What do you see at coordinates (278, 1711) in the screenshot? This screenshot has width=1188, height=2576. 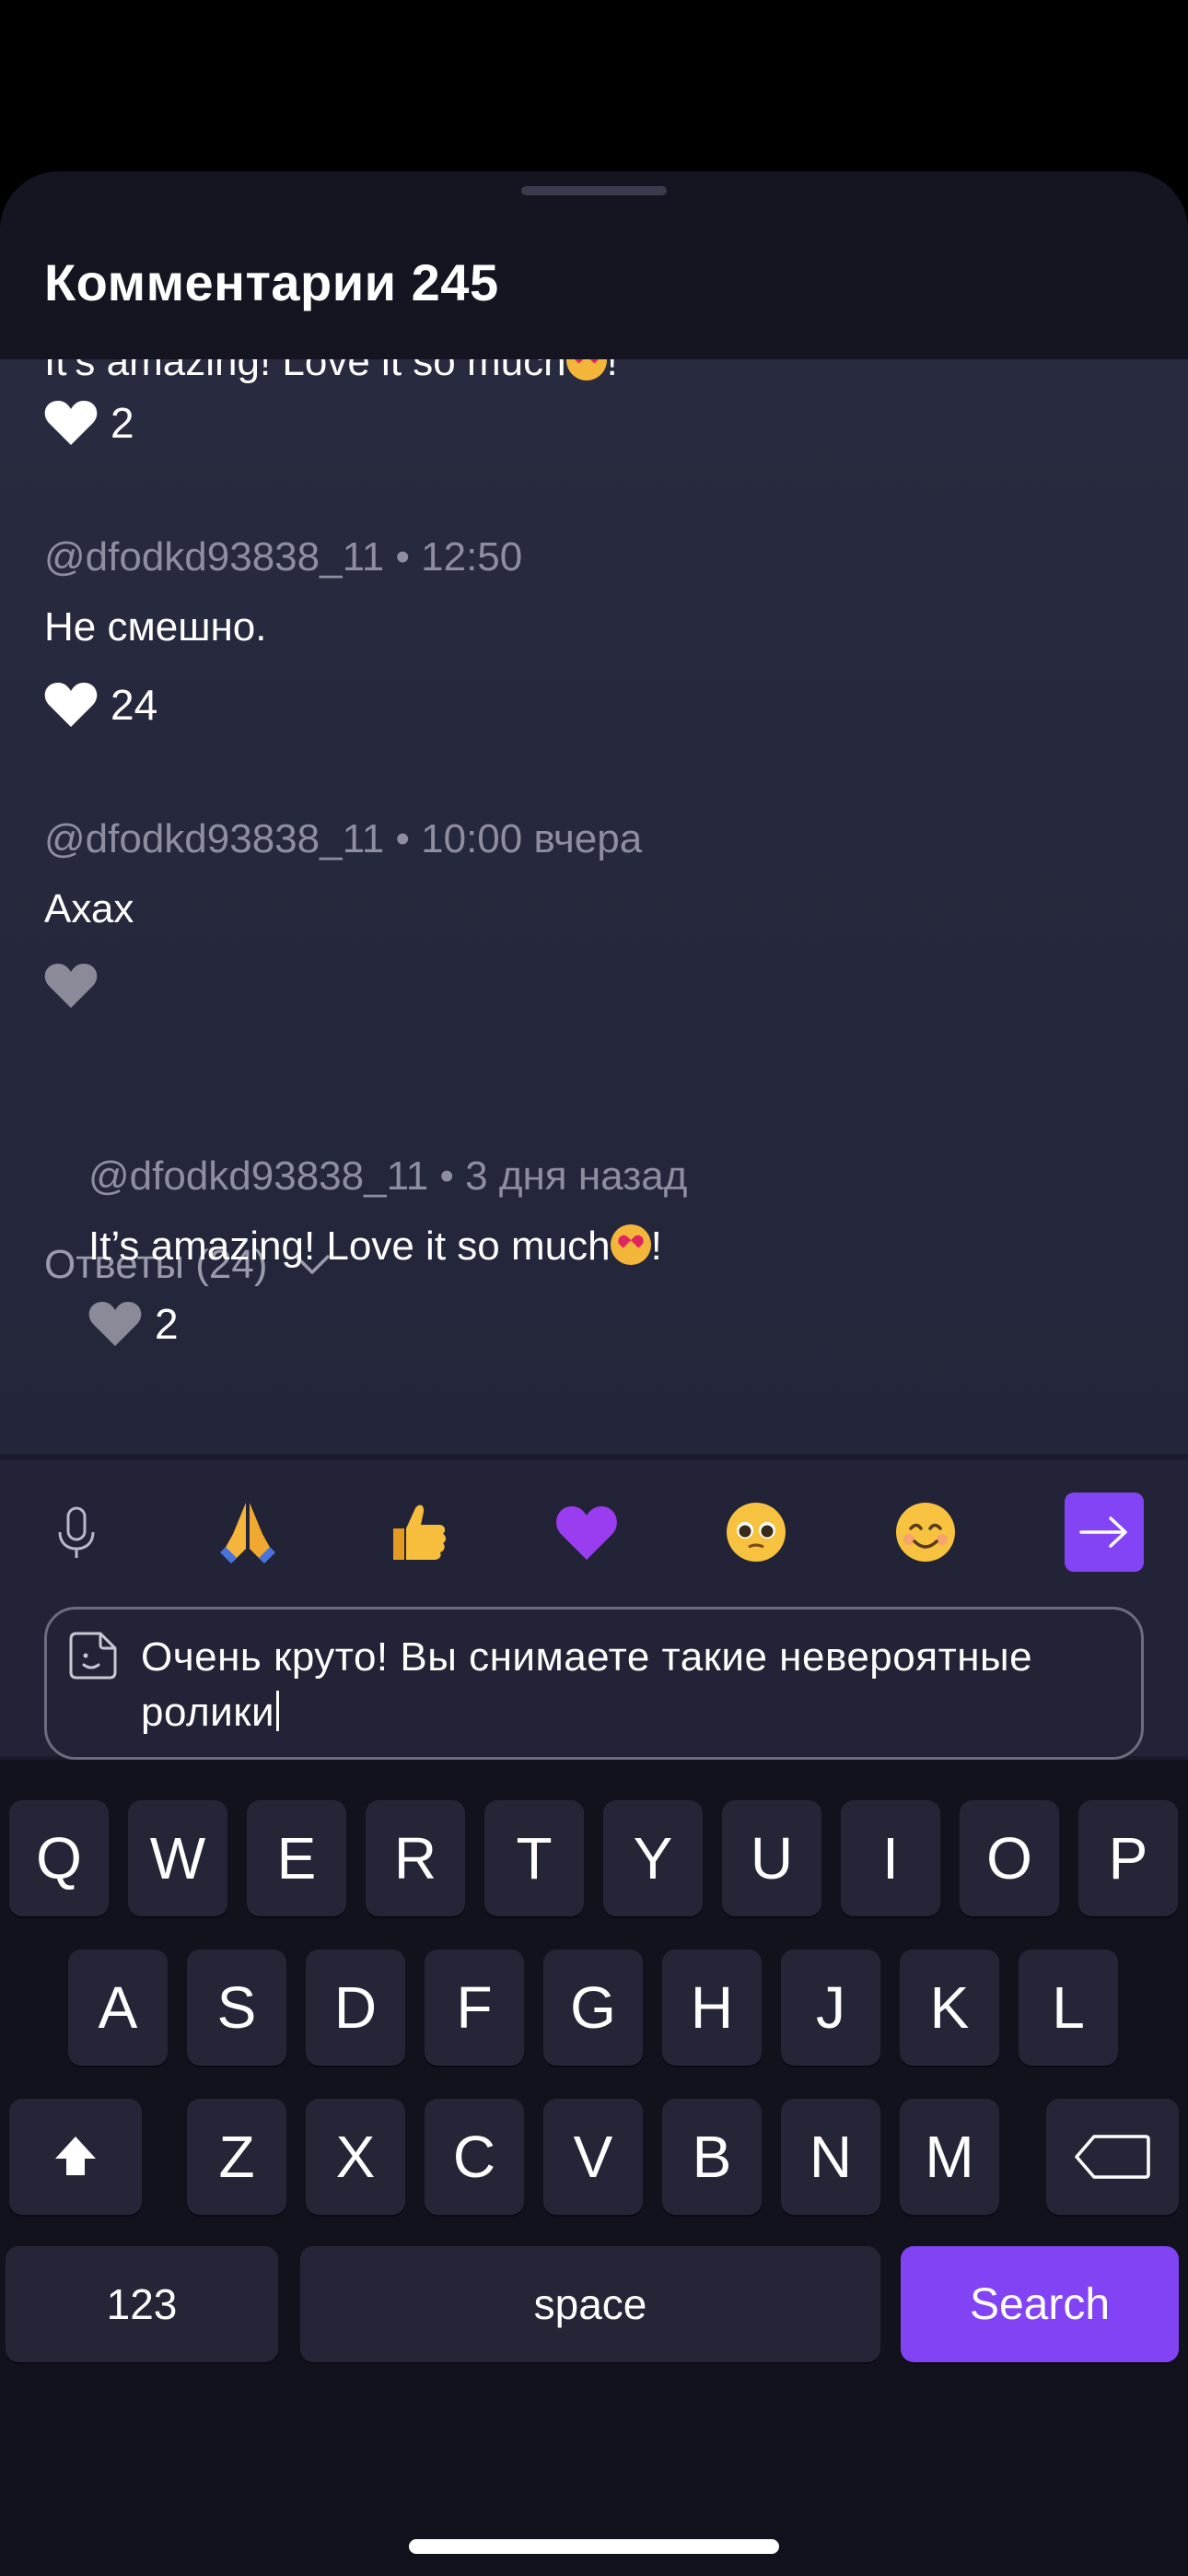 I see `text-caret` at bounding box center [278, 1711].